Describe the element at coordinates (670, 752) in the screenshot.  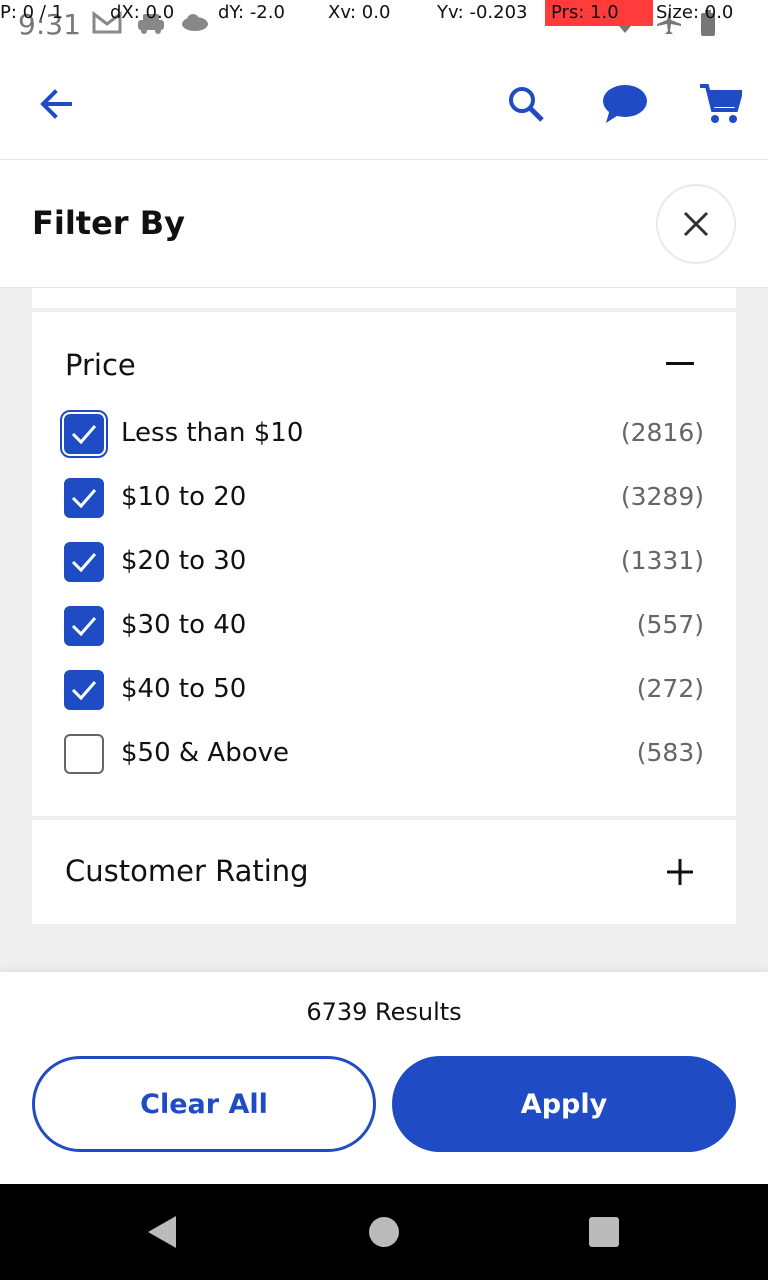
I see `option-count: (583)` at that location.